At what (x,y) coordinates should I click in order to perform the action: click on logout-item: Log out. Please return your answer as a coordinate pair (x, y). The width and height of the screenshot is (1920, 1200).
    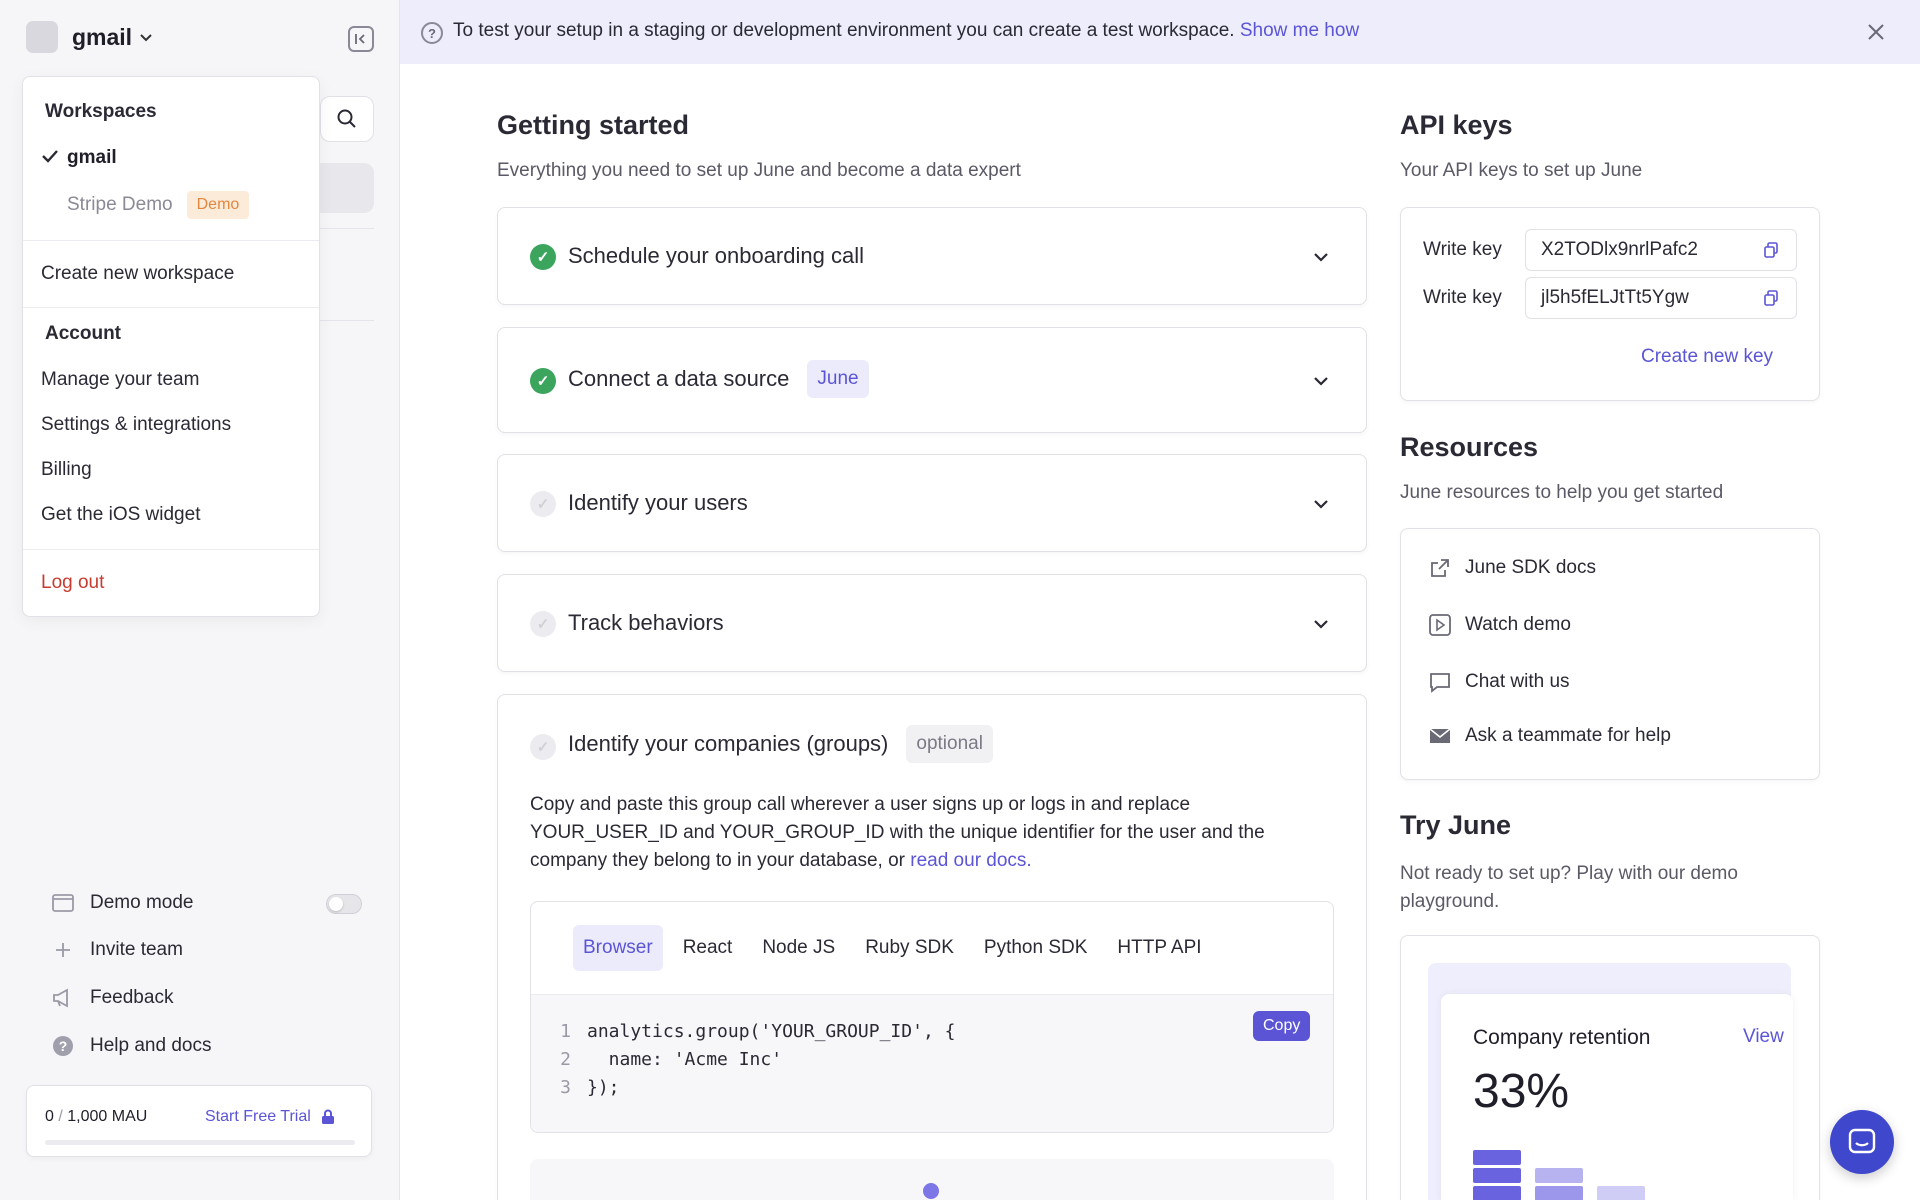
    Looking at the image, I should click on (72, 583).